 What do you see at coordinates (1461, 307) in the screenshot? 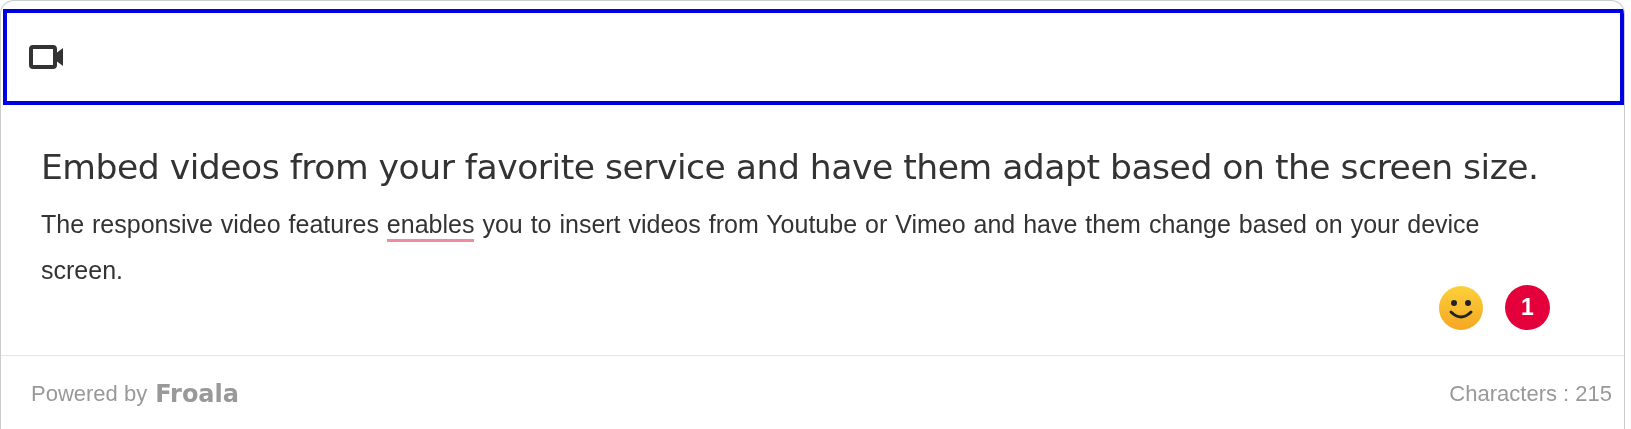
I see `smiley-icon` at bounding box center [1461, 307].